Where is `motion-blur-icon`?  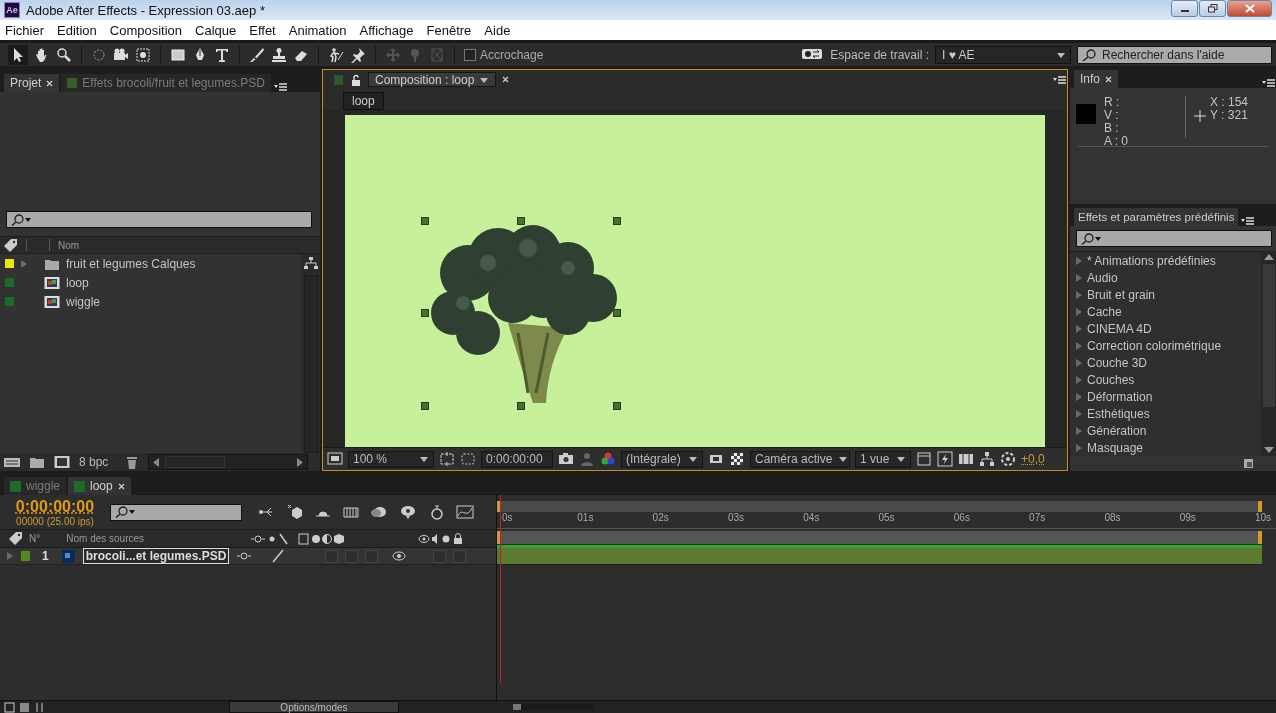 motion-blur-icon is located at coordinates (379, 512).